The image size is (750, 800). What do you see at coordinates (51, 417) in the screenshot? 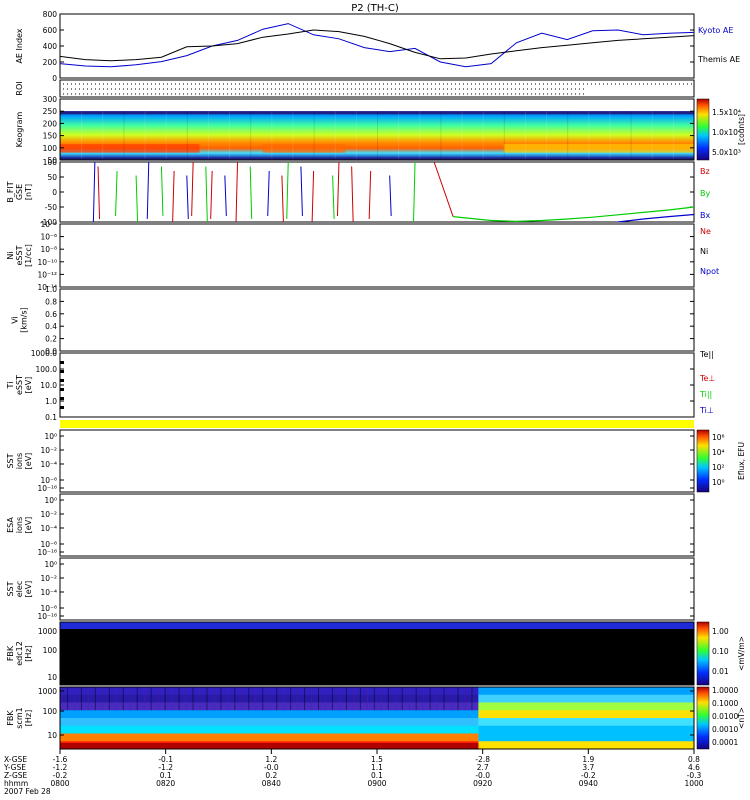
I see `ti-ytick: 0.1` at bounding box center [51, 417].